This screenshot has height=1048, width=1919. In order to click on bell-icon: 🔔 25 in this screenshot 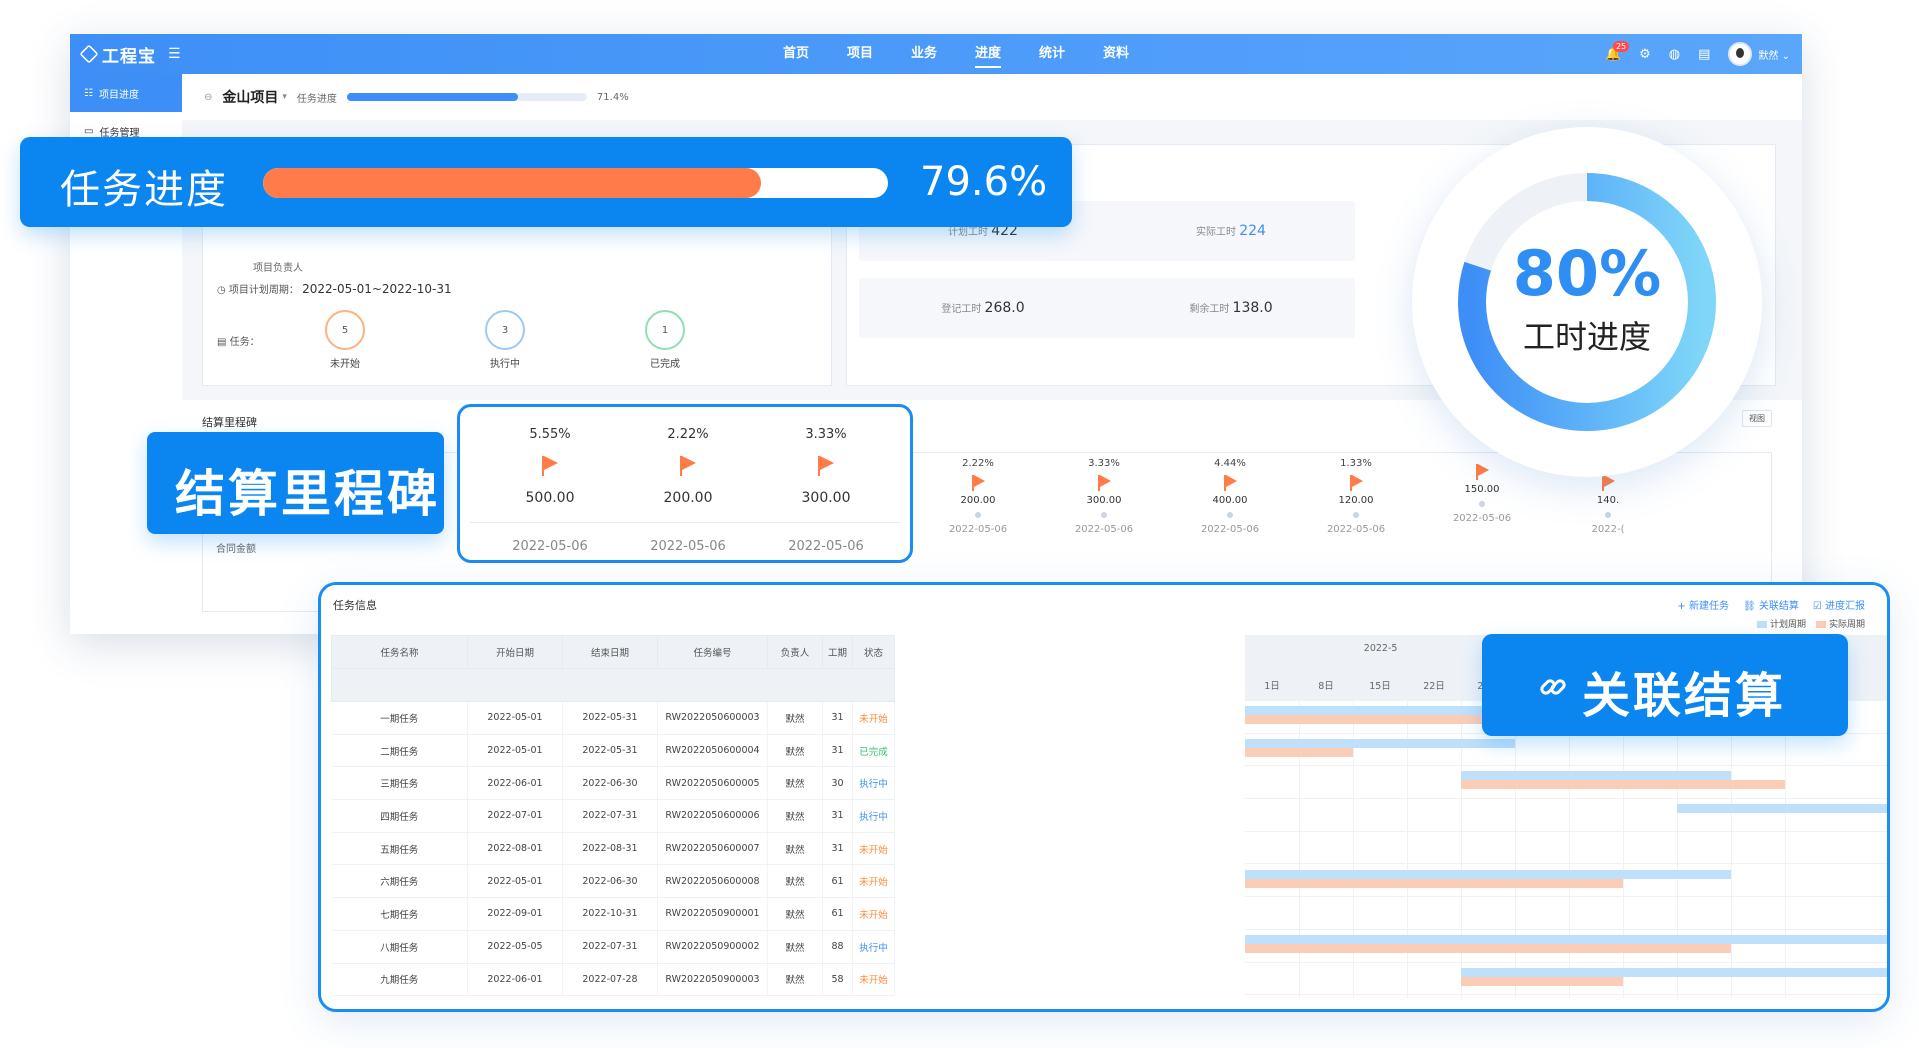, I will do `click(1617, 51)`.